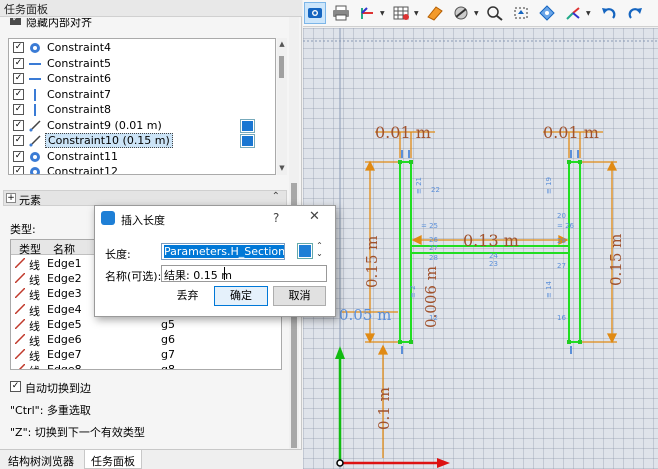 The width and height of the screenshot is (658, 469). Describe the element at coordinates (315, 13) in the screenshot. I see `view-camera-icon` at that location.